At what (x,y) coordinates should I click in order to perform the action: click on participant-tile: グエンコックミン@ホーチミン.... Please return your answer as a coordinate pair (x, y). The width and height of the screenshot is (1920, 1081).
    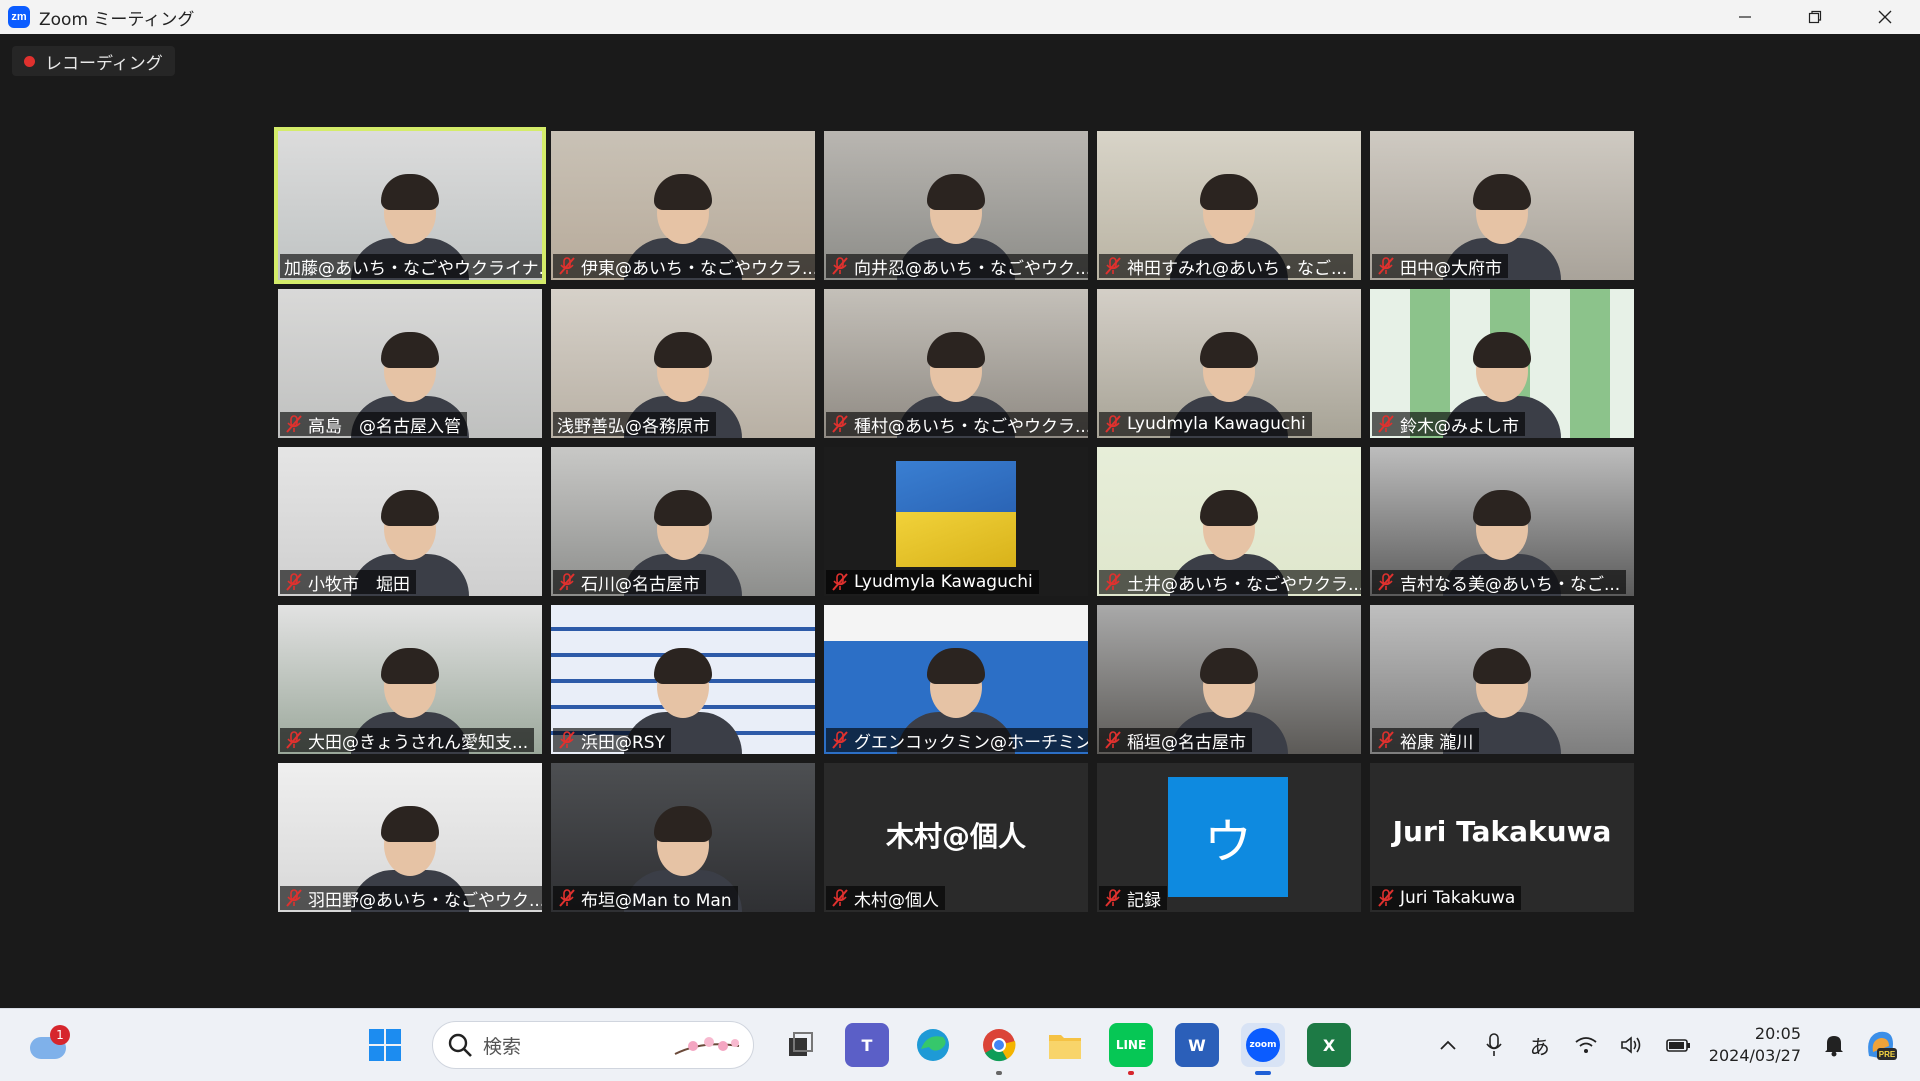
    Looking at the image, I should click on (956, 679).